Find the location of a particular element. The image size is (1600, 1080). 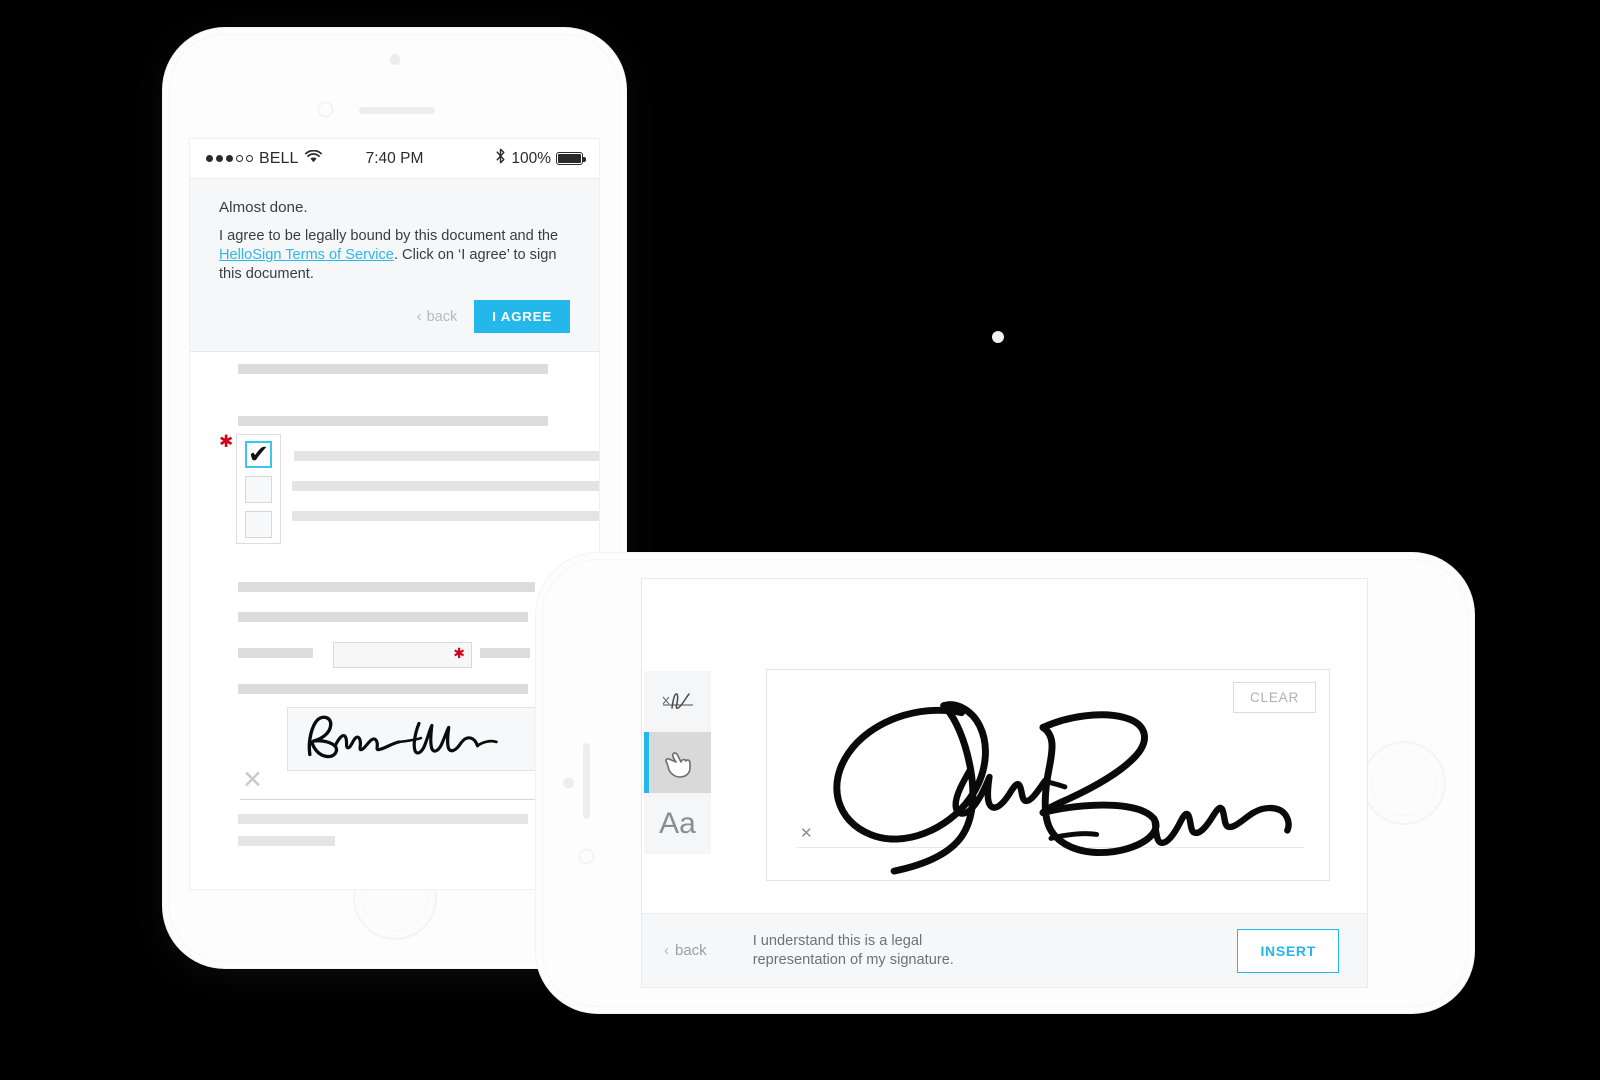

center-white-dot is located at coordinates (998, 337).